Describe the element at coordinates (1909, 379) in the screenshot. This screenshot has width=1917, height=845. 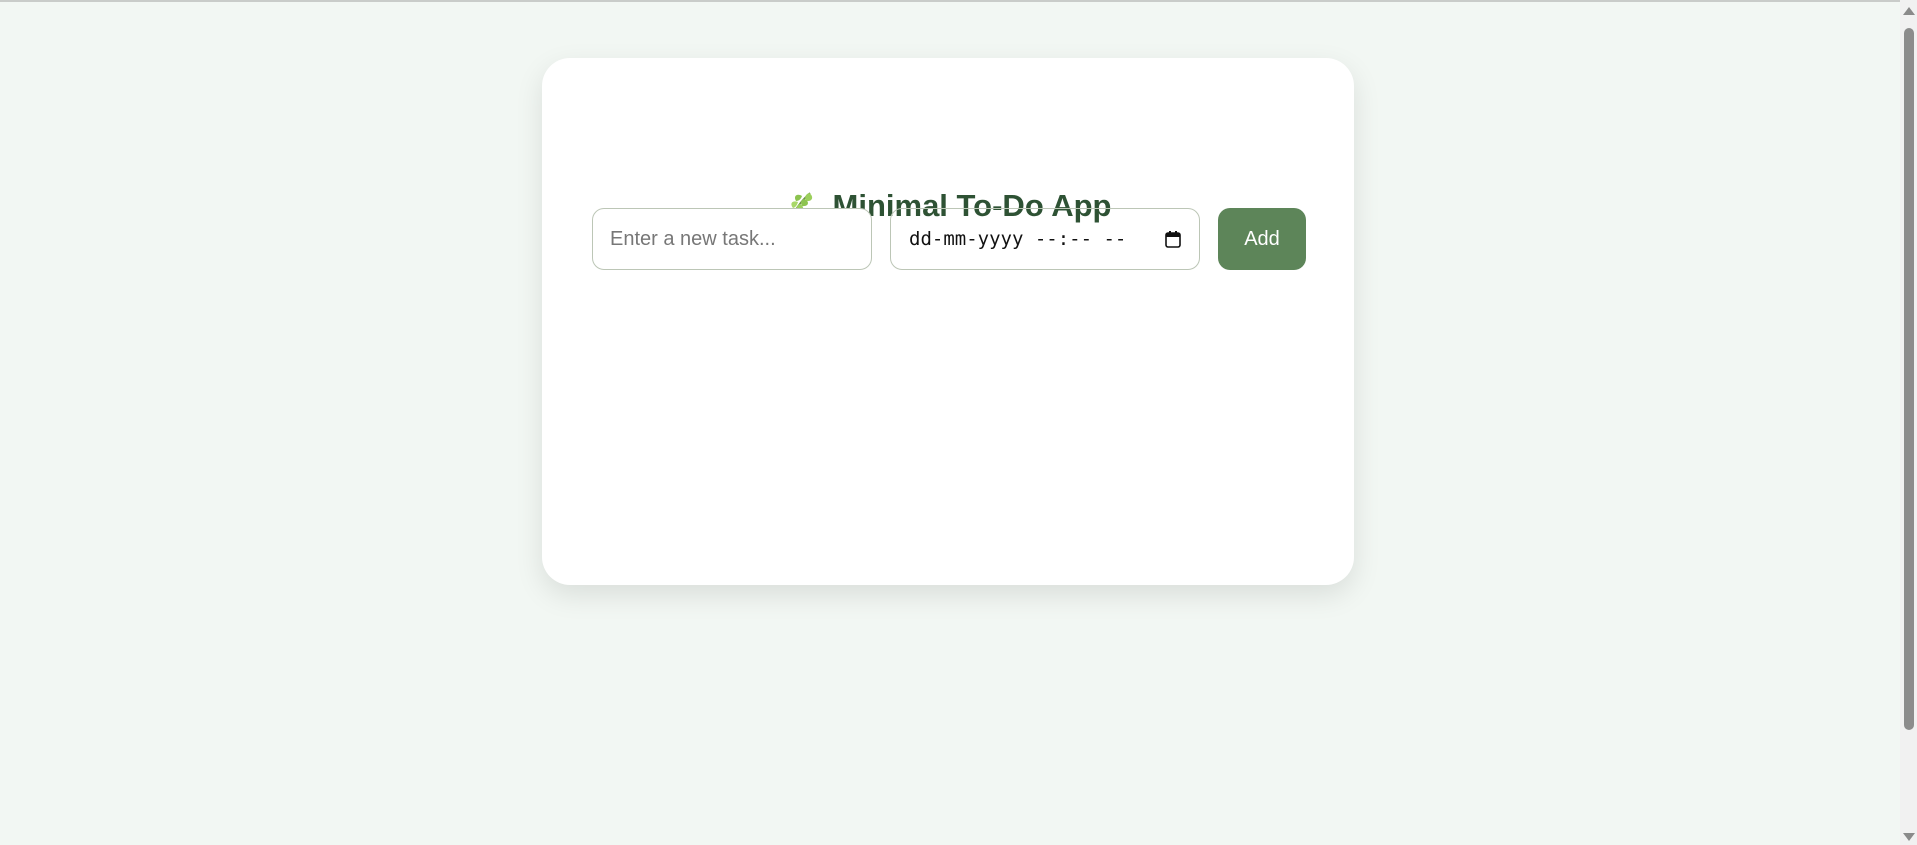
I see `scrollbar-thumb` at that location.